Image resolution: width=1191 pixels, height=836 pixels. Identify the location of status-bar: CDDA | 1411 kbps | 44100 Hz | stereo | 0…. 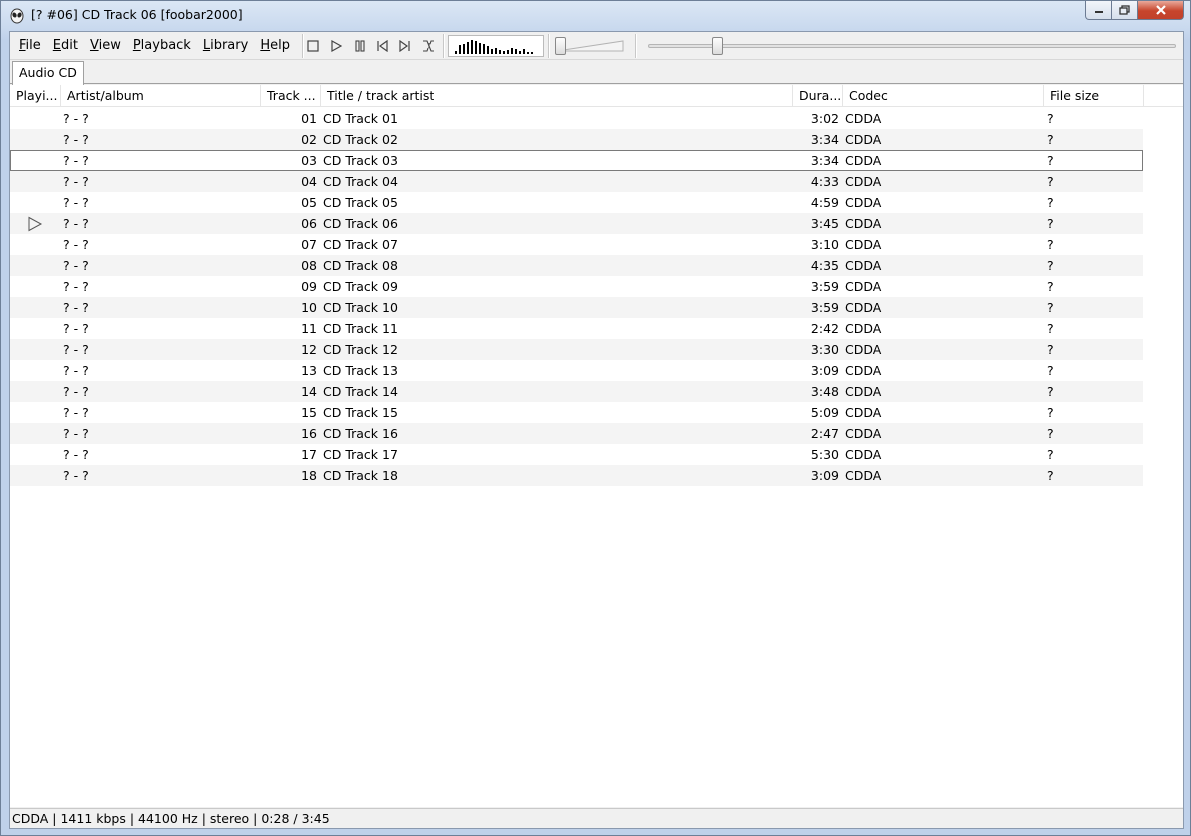
(596, 818).